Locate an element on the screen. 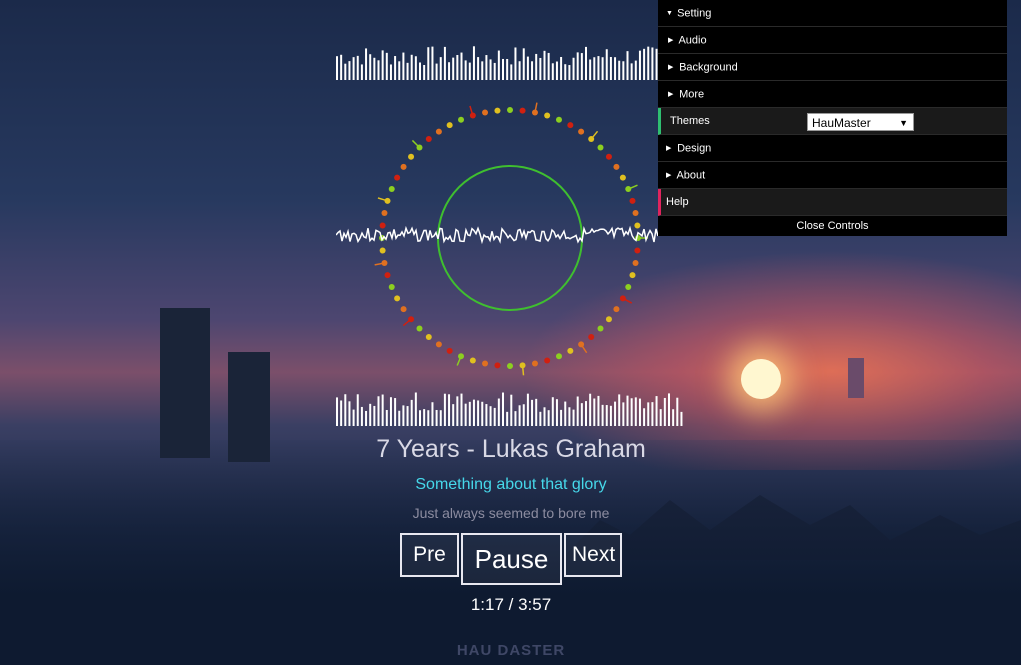 This screenshot has width=1021, height=665. more-label: More is located at coordinates (692, 94).